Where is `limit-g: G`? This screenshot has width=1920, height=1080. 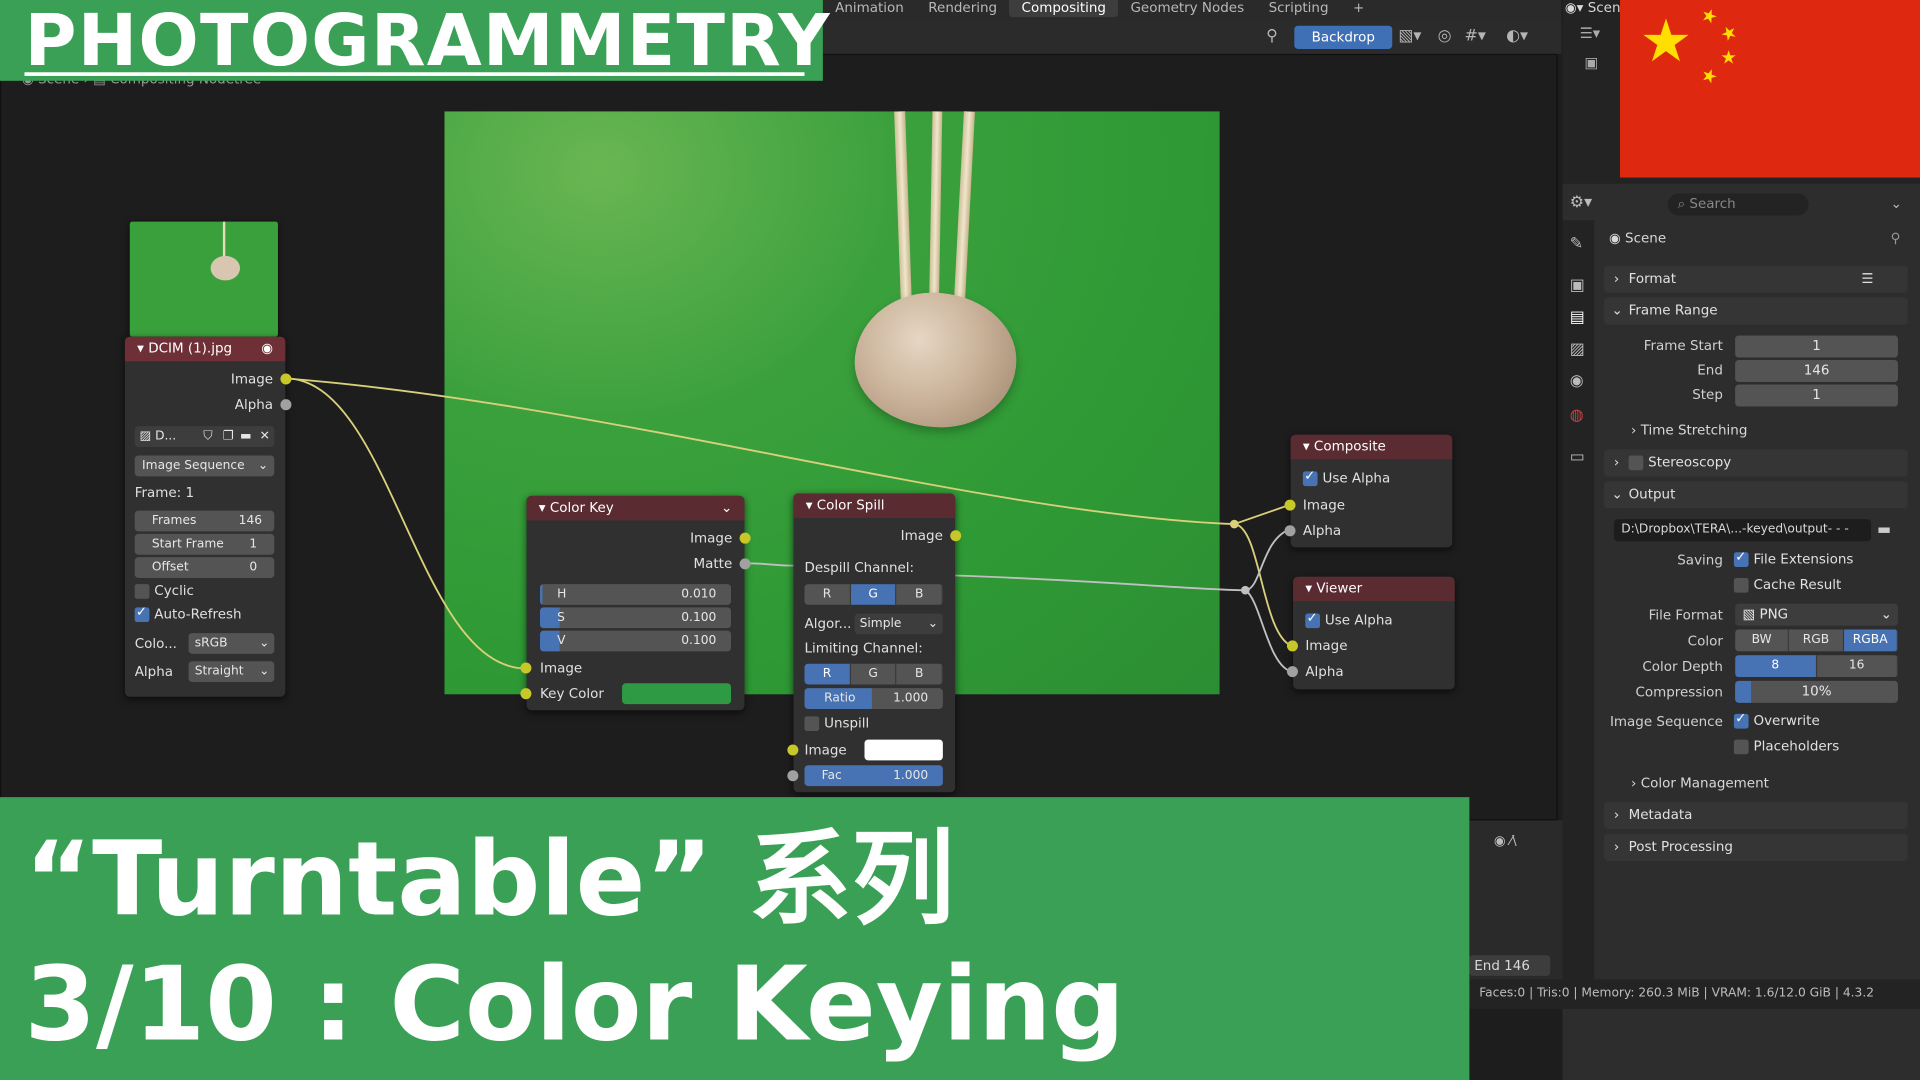 limit-g: G is located at coordinates (873, 674).